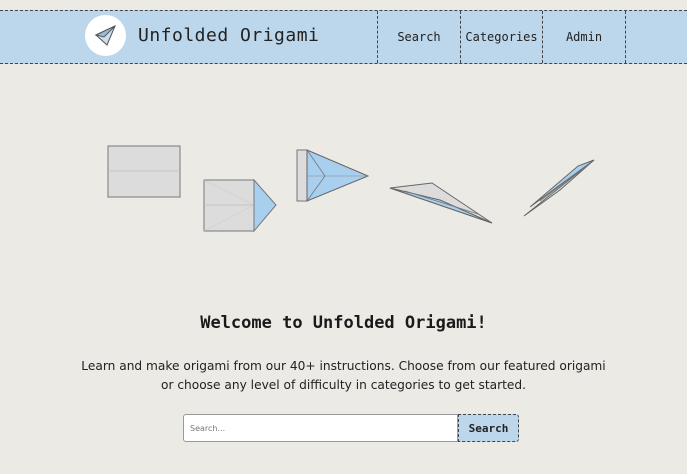 This screenshot has height=474, width=687. Describe the element at coordinates (559, 188) in the screenshot. I see `step-5-finished-plane` at that location.